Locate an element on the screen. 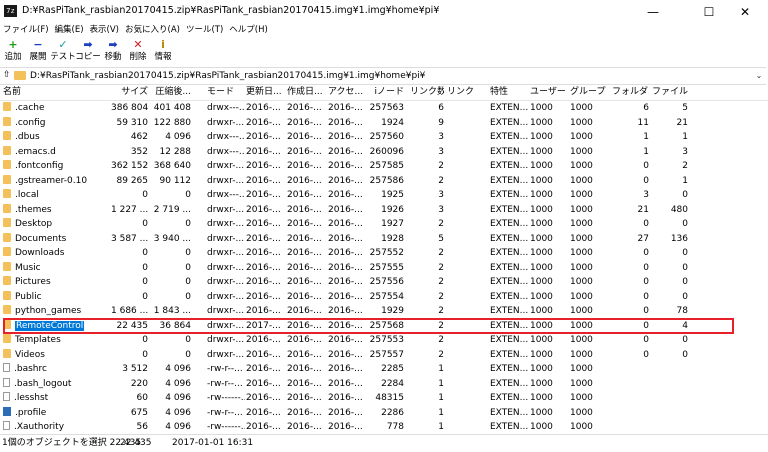  cell-name: Templates is located at coordinates (57, 340).